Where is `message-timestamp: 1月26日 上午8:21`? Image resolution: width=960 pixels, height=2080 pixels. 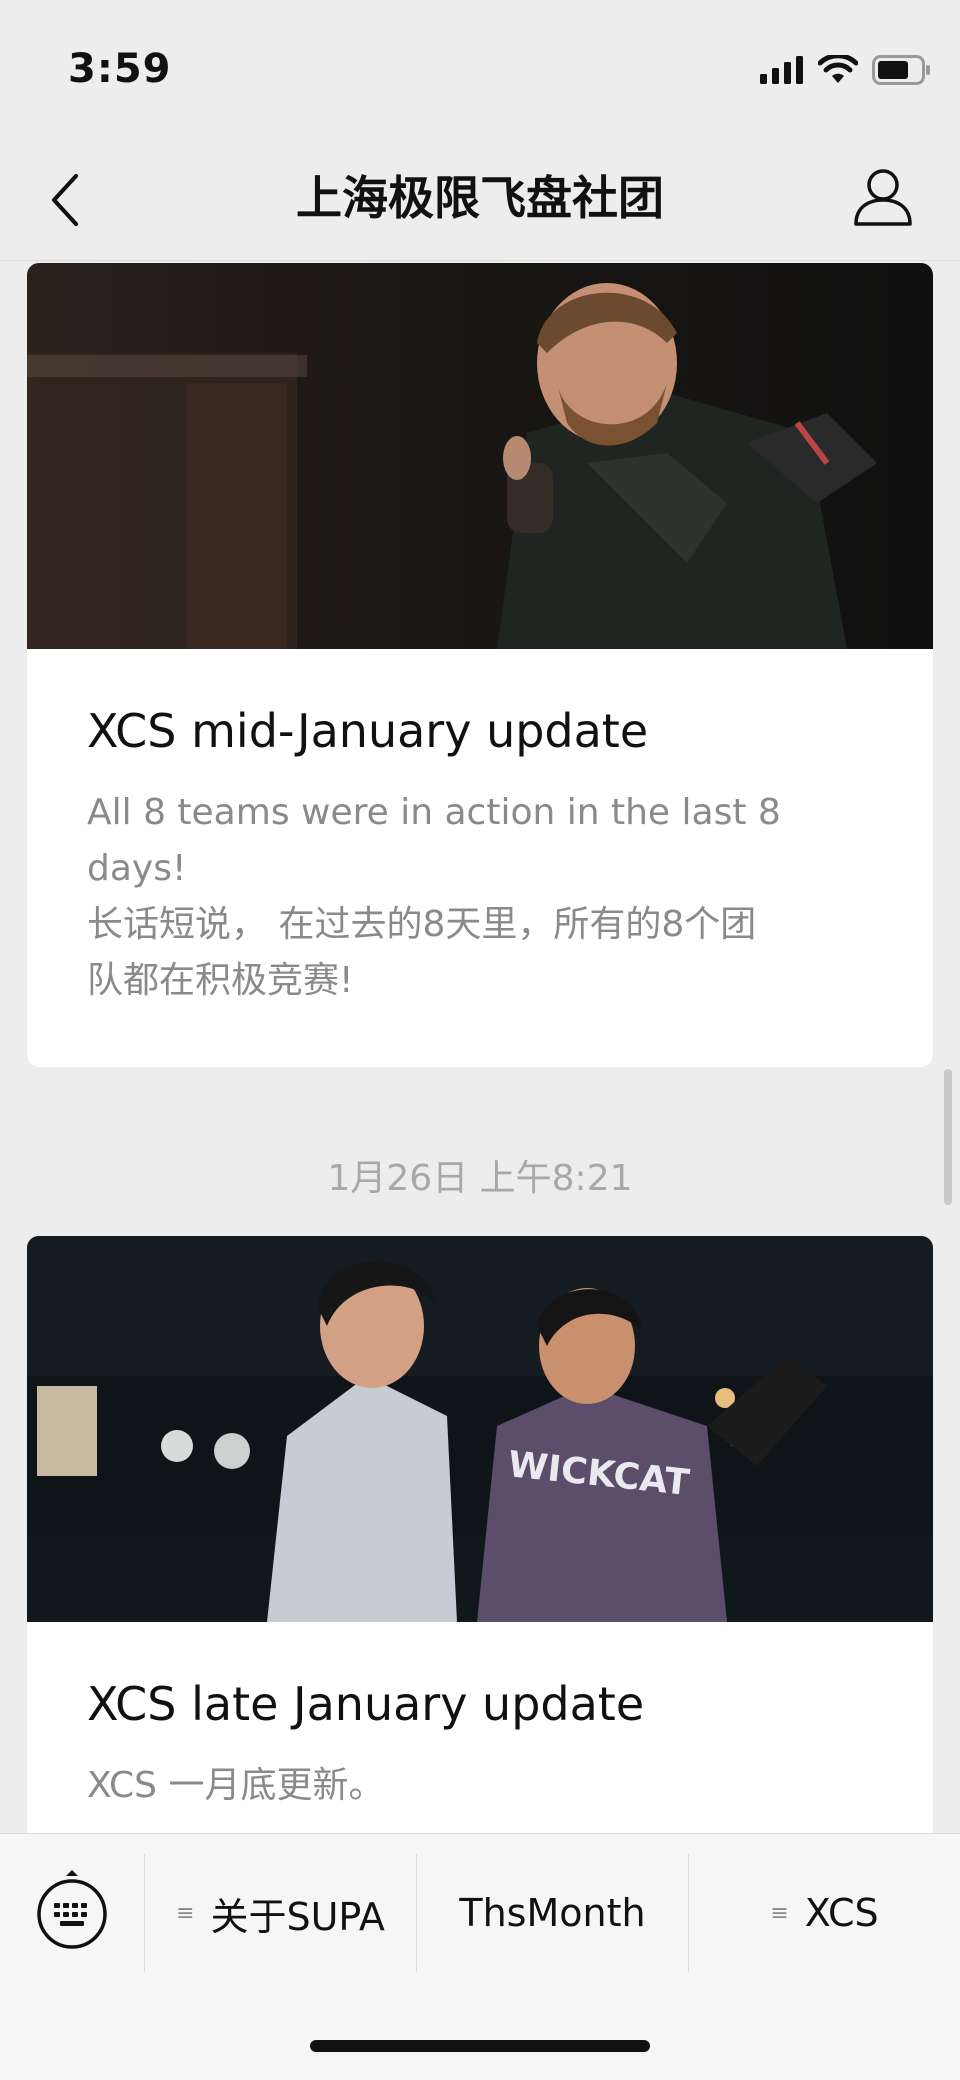 message-timestamp: 1月26日 上午8:21 is located at coordinates (480, 1178).